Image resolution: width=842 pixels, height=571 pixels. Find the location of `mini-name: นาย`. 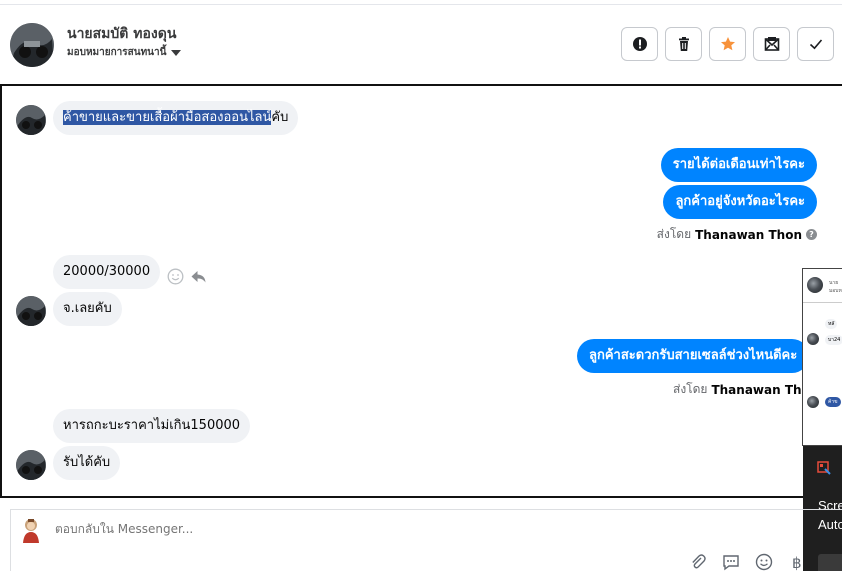

mini-name: นาย is located at coordinates (834, 283).